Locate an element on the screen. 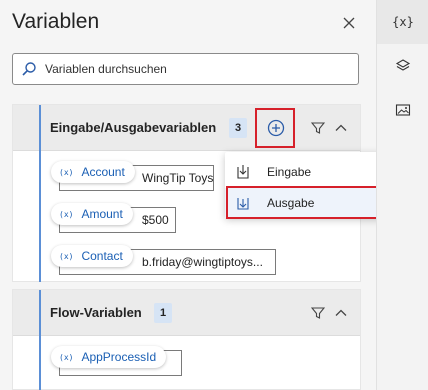 The height and width of the screenshot is (390, 428). layers-icon is located at coordinates (403, 65).